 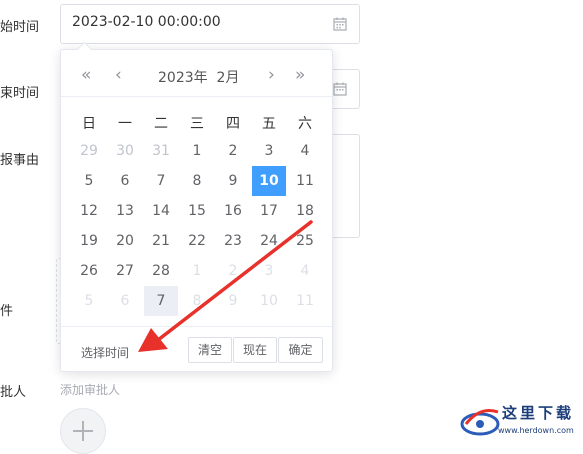 I want to click on day-cell: 14, so click(x=161, y=211).